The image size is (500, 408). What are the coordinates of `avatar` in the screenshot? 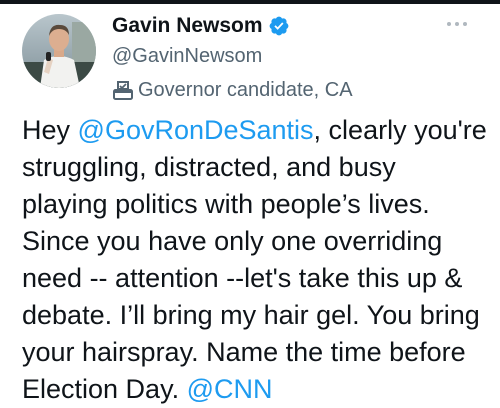 It's located at (59, 51).